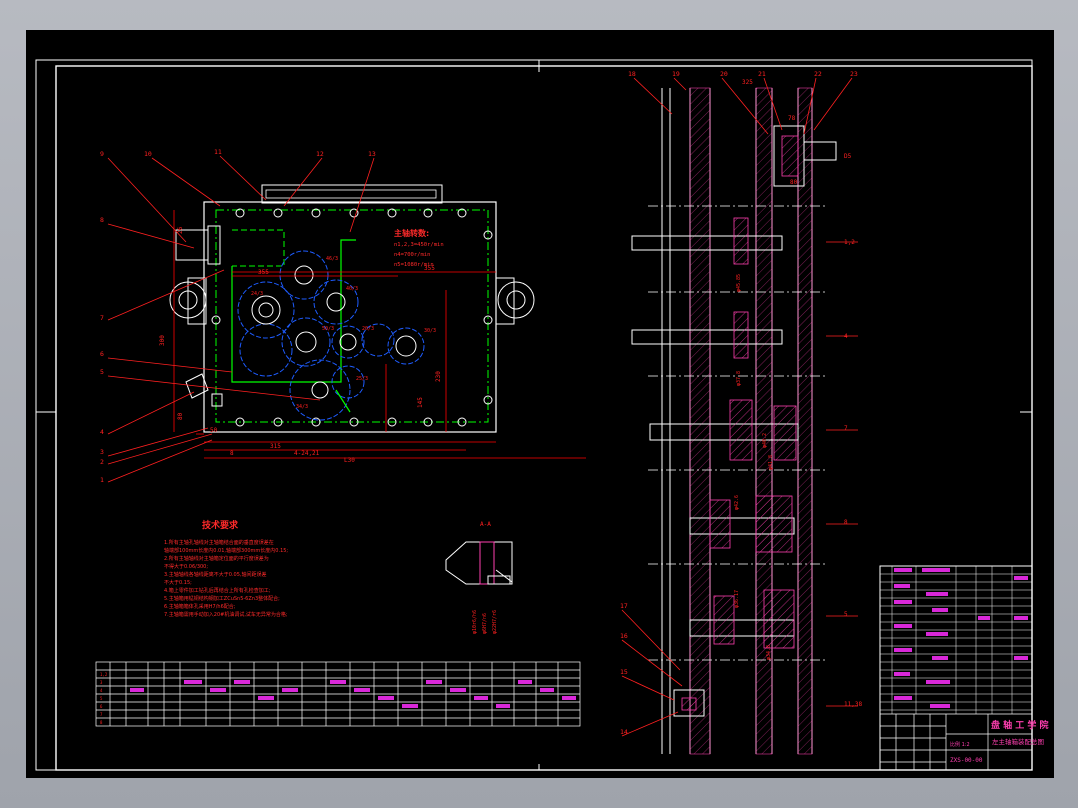 Image resolution: width=1078 pixels, height=808 pixels. I want to click on dim-left: 300, so click(162, 340).